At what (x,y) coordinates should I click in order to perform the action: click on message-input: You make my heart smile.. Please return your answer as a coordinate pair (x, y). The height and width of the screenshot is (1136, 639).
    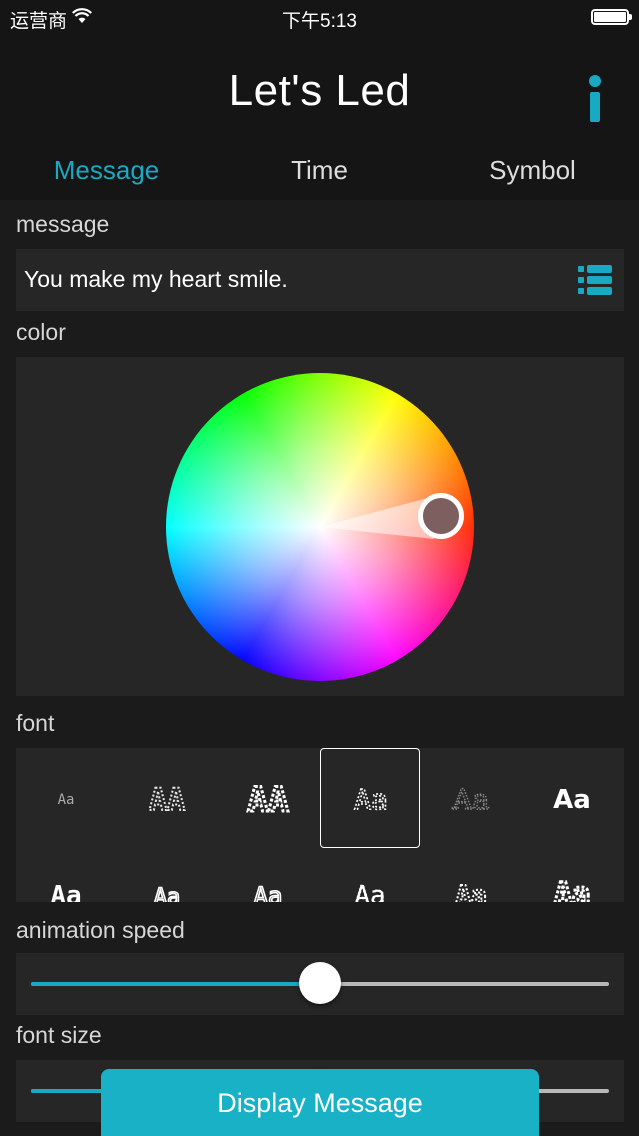
    Looking at the image, I should click on (156, 279).